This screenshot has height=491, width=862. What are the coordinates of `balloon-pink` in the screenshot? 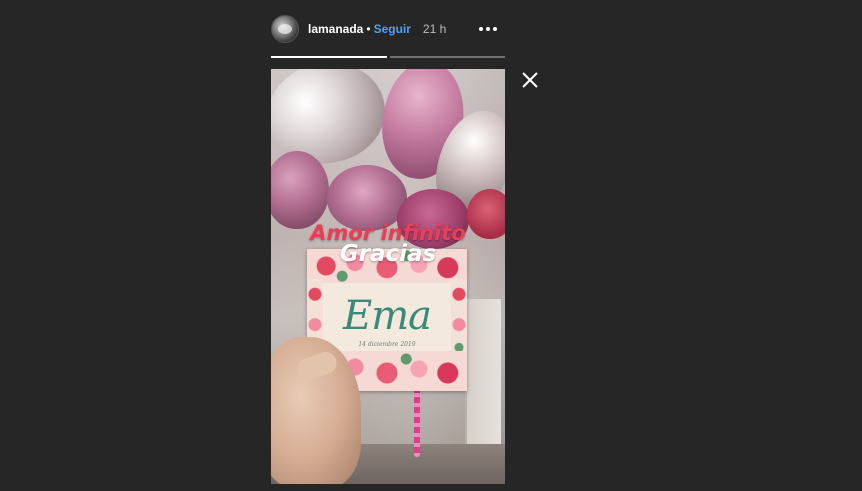 It's located at (300, 190).